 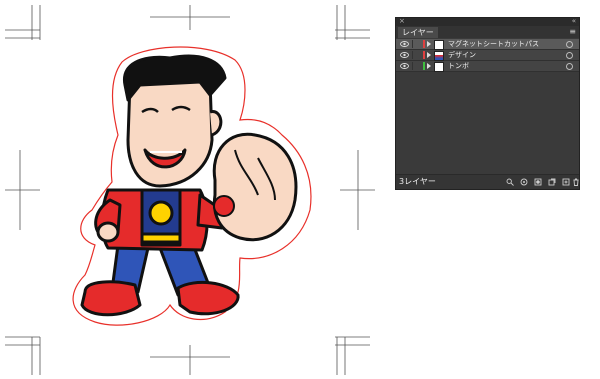 I want to click on make-clipping-mask-icon, so click(x=538, y=182).